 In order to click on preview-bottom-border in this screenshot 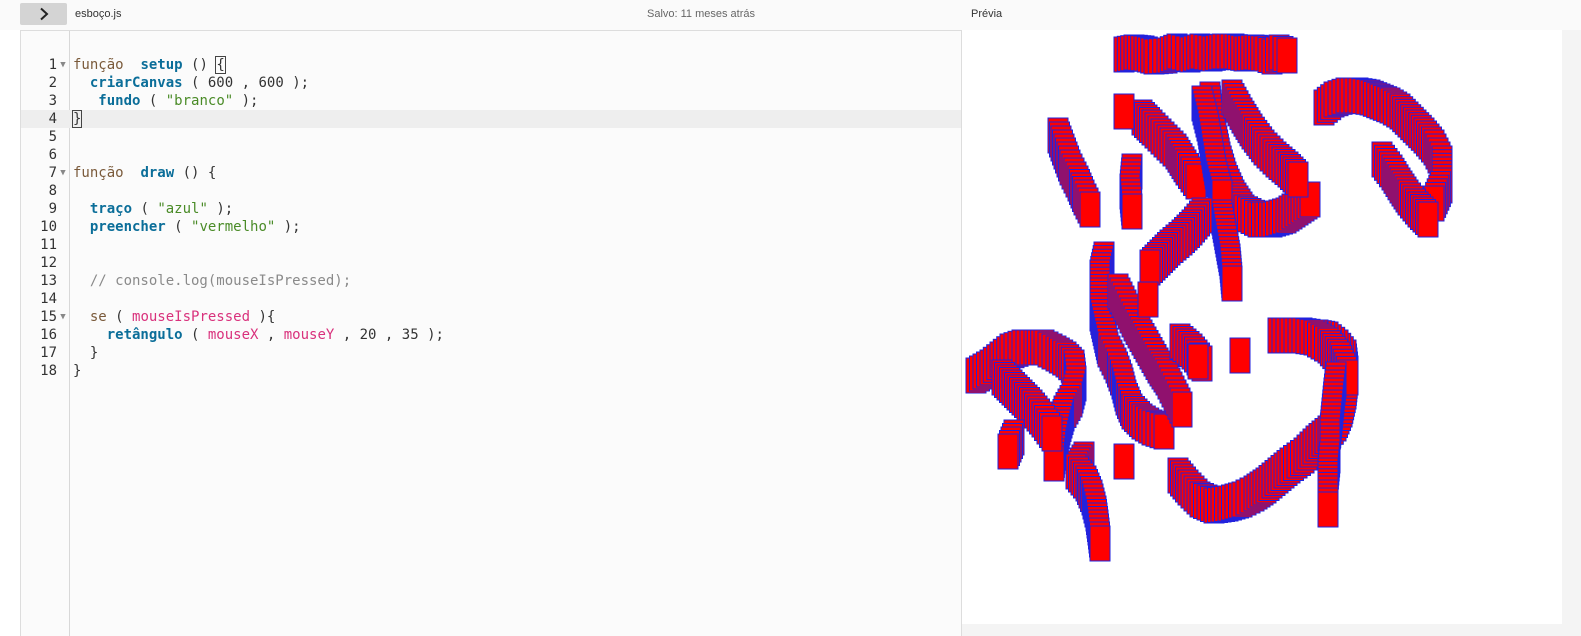, I will do `click(1262, 630)`.